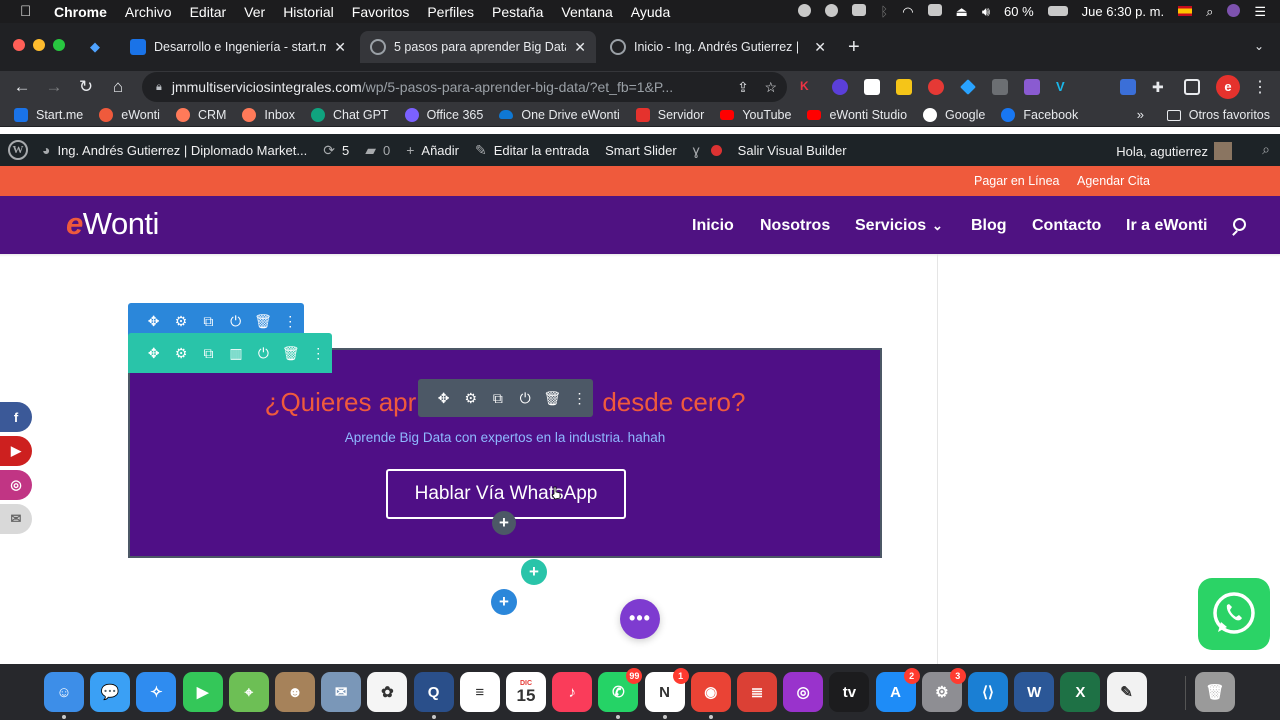 The height and width of the screenshot is (720, 1280). I want to click on menu-editar: Editar, so click(208, 12).